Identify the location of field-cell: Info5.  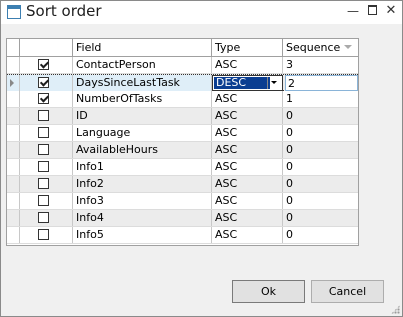
(142, 235).